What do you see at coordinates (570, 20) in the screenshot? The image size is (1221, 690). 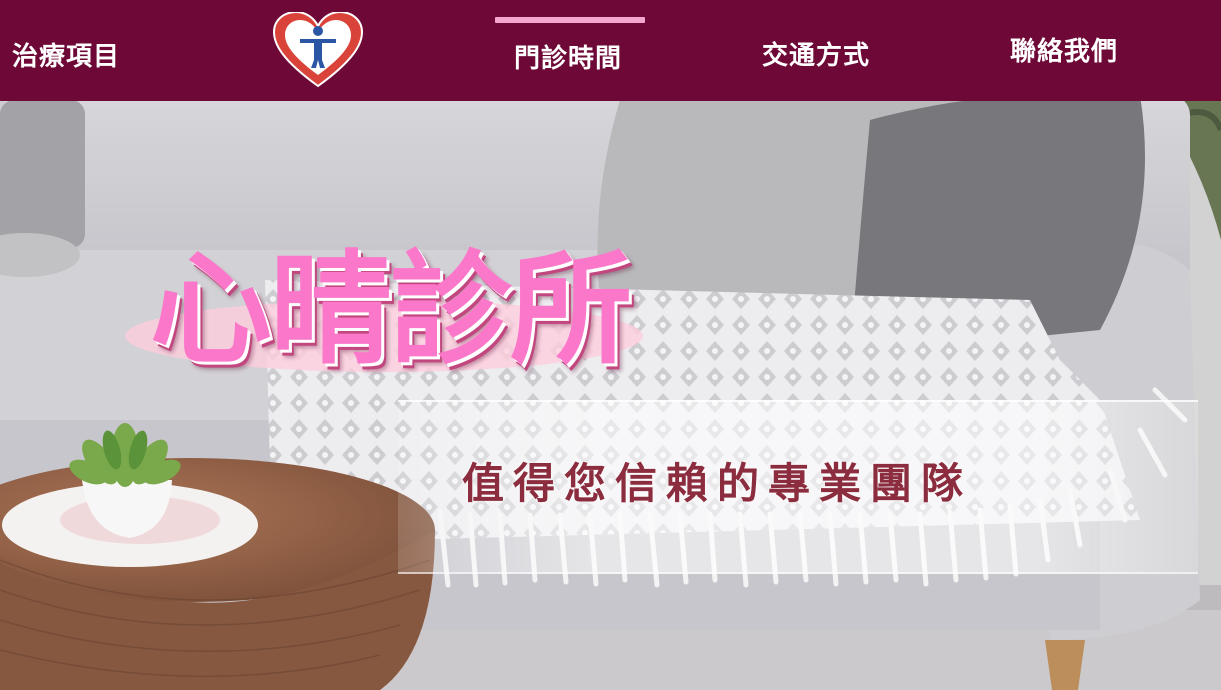 I see `active-tab-indicator` at bounding box center [570, 20].